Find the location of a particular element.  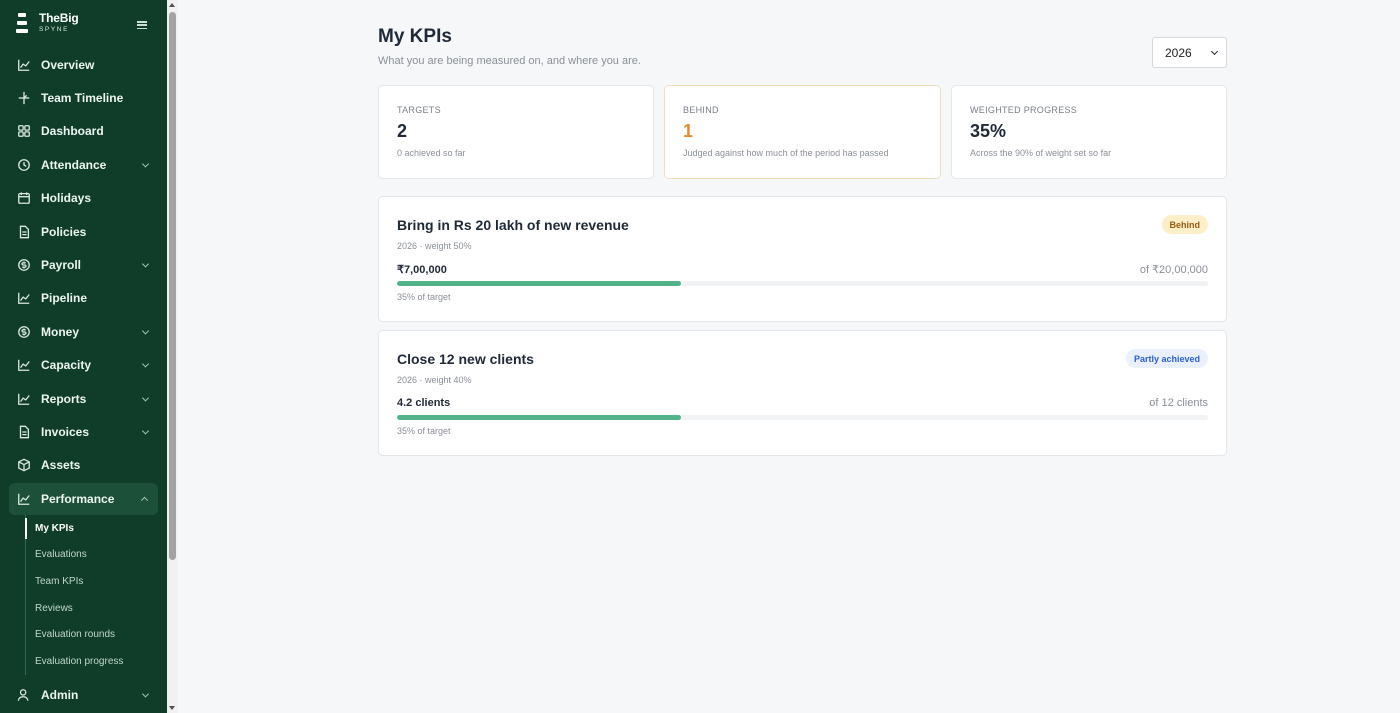

chevron-up-icon is located at coordinates (144, 500).